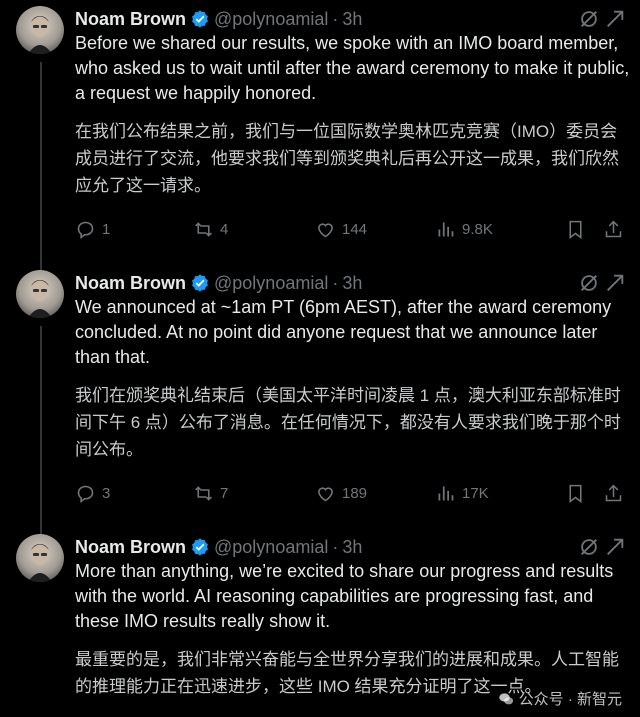 The width and height of the screenshot is (640, 717). What do you see at coordinates (224, 493) in the screenshot?
I see `repost-count: 7` at bounding box center [224, 493].